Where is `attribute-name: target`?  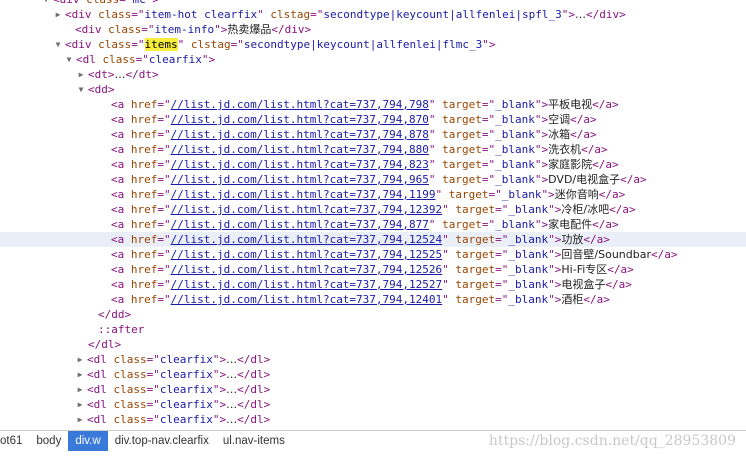
attribute-name: target is located at coordinates (475, 269).